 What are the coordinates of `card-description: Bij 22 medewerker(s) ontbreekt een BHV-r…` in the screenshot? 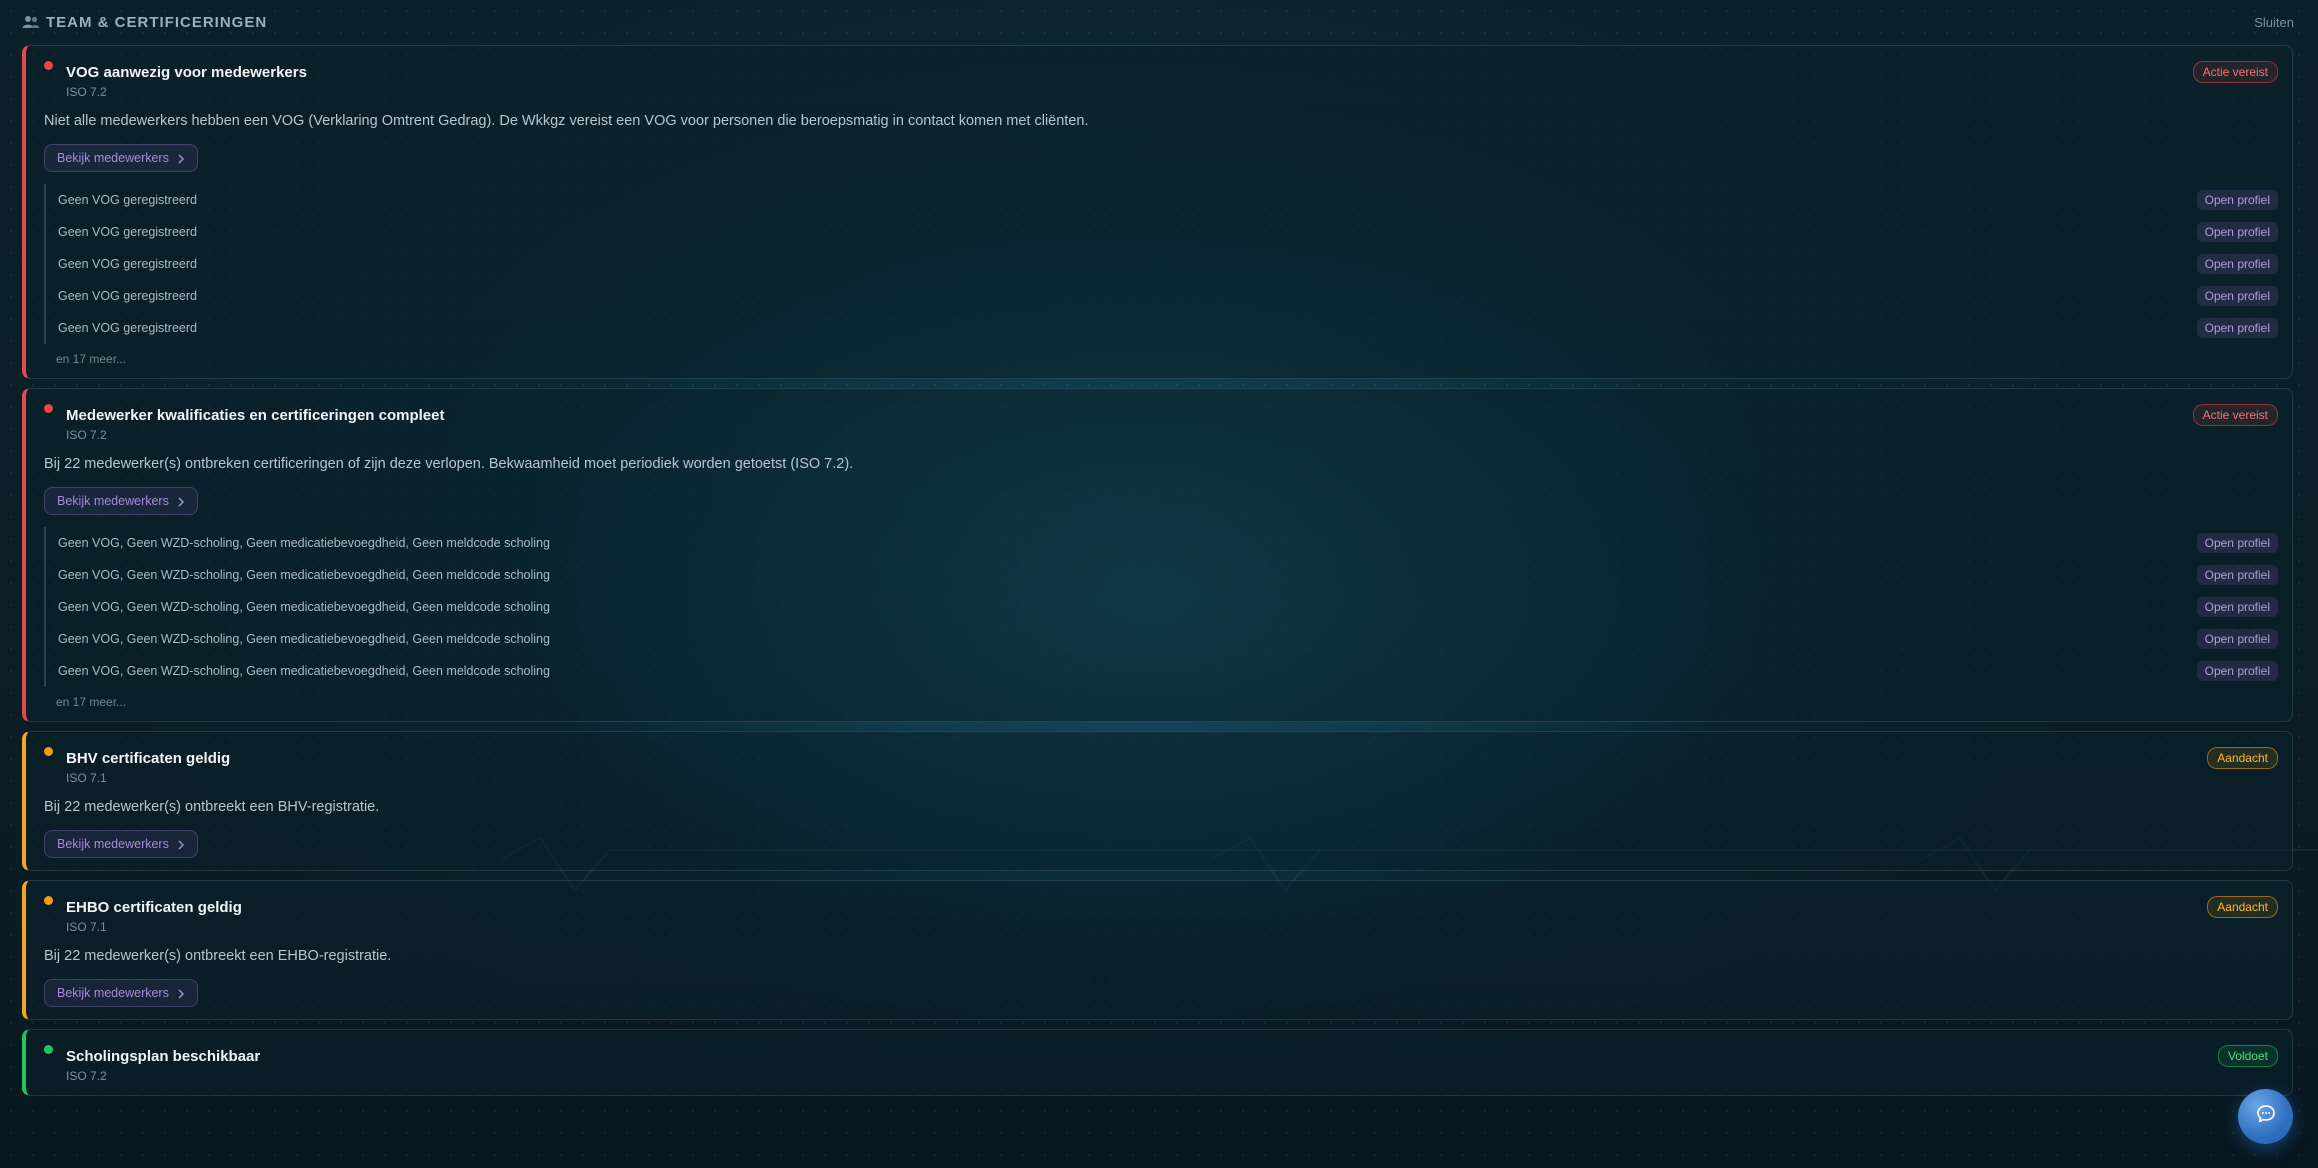 It's located at (212, 807).